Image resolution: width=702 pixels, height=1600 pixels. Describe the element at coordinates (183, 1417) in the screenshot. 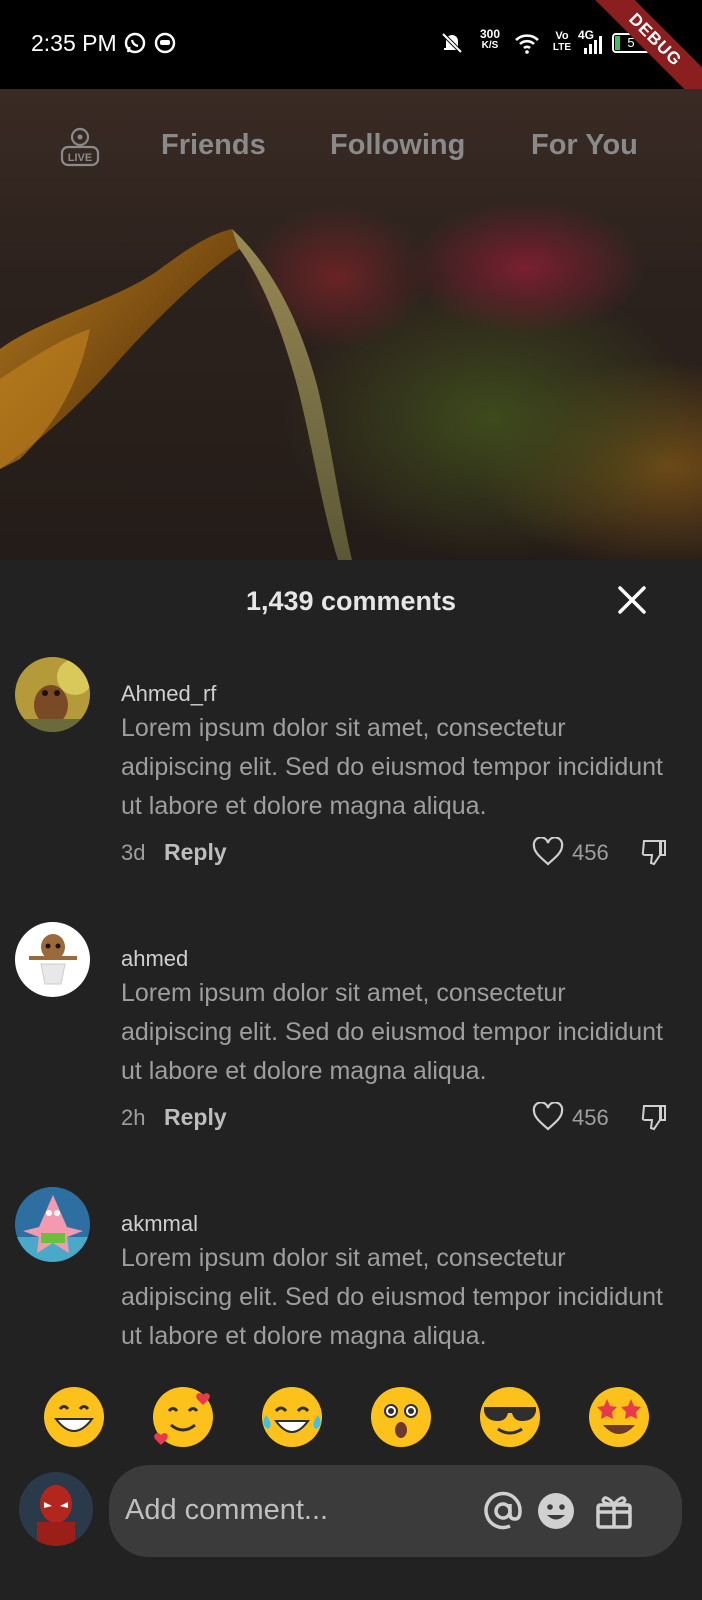

I see `smiling-face-with-hearts-icon` at that location.